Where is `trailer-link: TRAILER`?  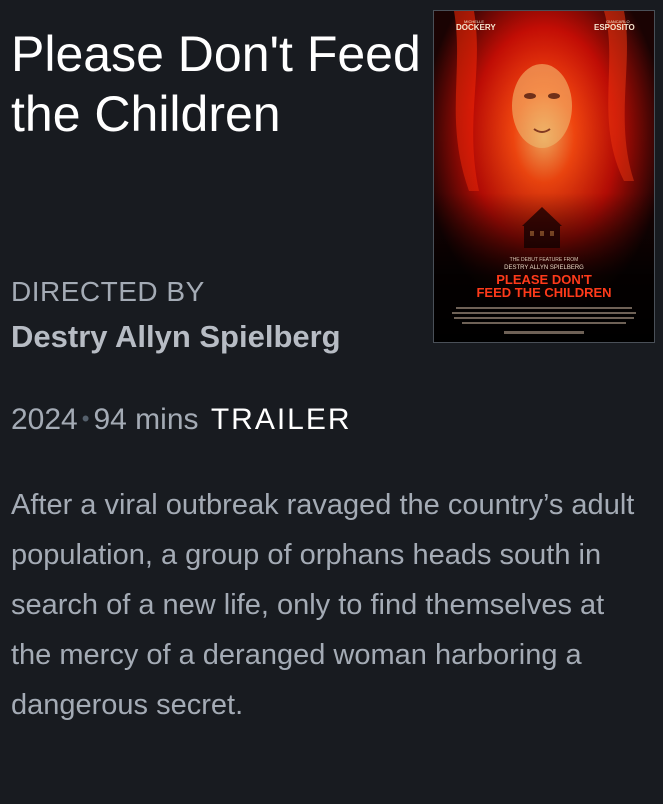 trailer-link: TRAILER is located at coordinates (281, 419).